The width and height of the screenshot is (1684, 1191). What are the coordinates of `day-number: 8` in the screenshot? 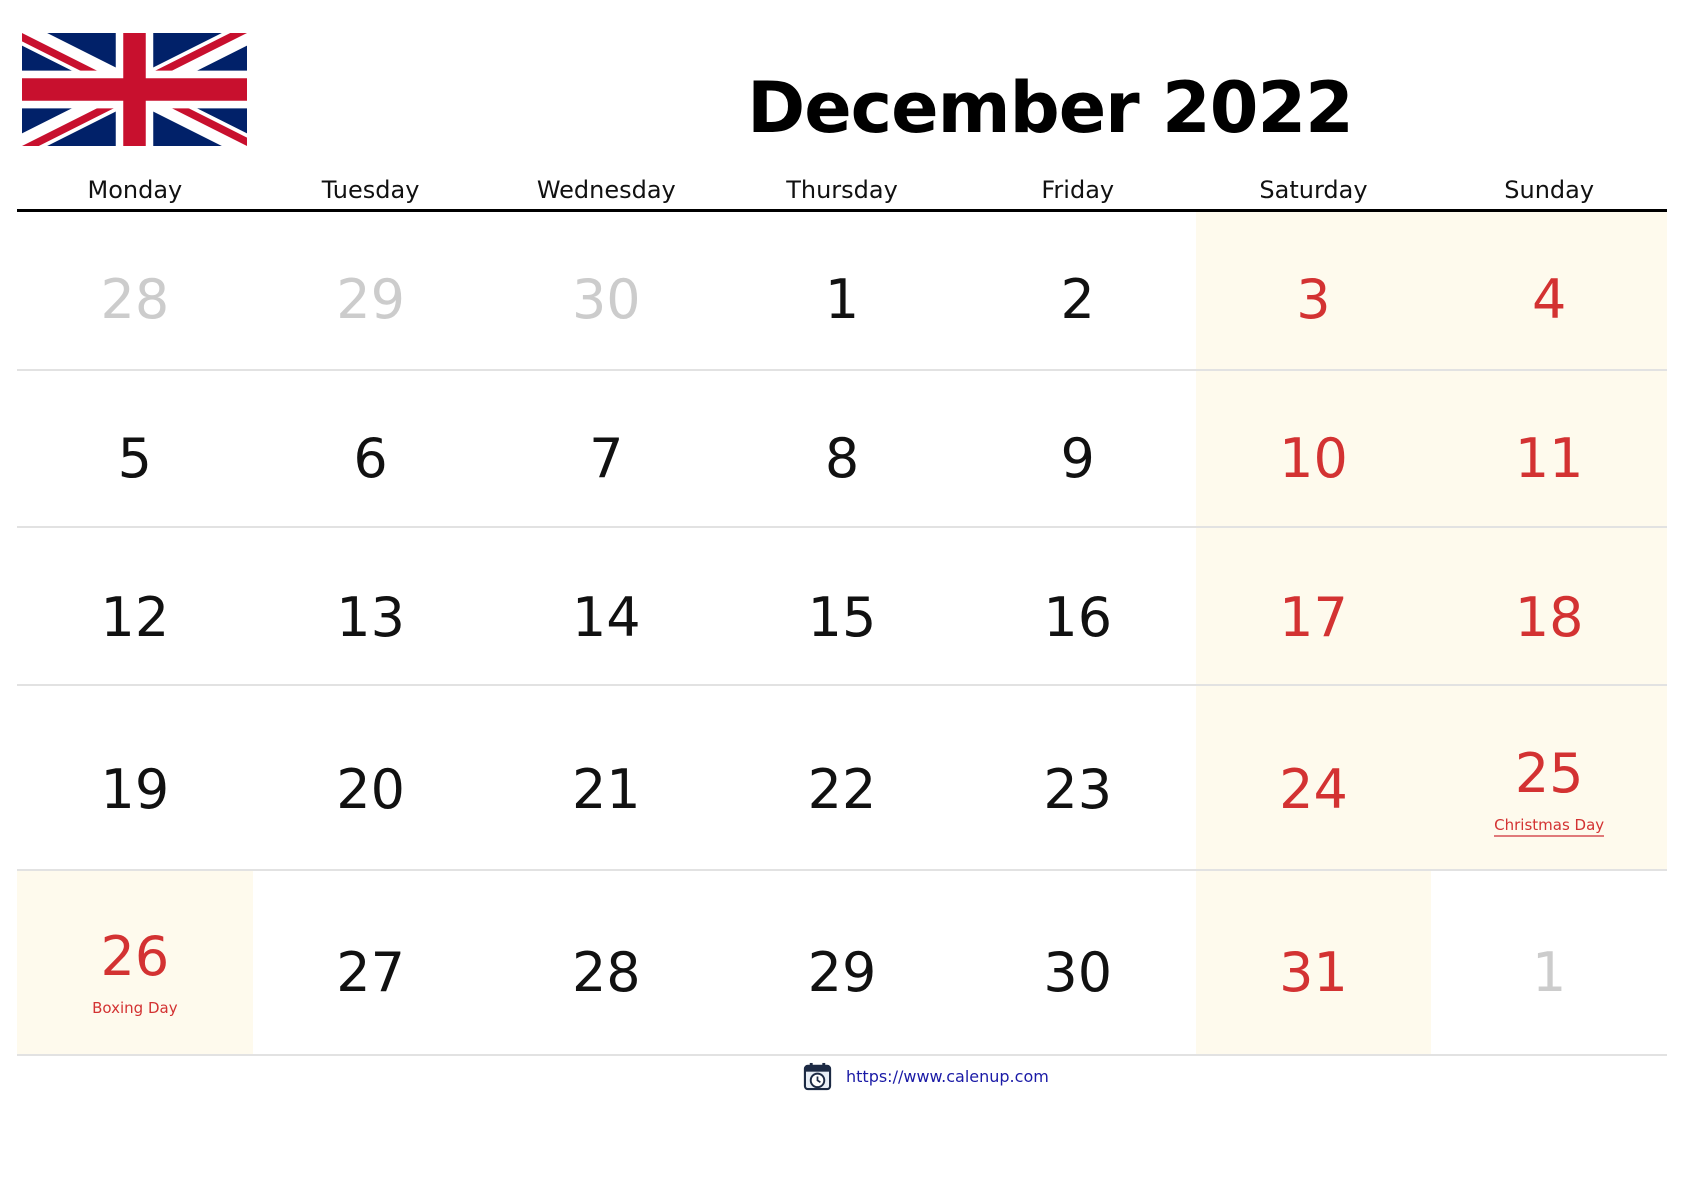 It's located at (842, 458).